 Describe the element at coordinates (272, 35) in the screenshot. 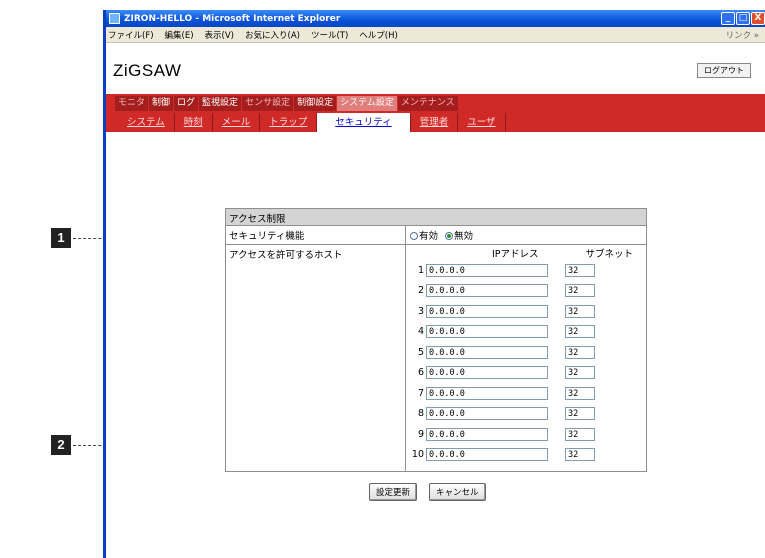

I see `menu-favorites: お気に入り(A)` at that location.